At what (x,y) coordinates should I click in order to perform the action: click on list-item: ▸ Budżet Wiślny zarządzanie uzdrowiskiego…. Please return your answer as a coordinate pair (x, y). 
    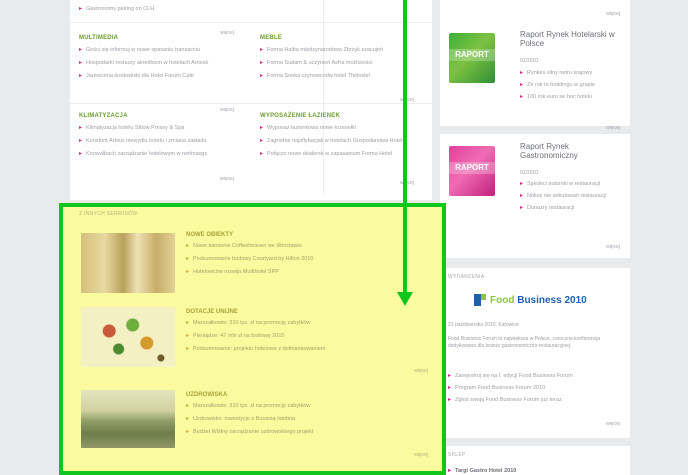
    Looking at the image, I should click on (306, 432).